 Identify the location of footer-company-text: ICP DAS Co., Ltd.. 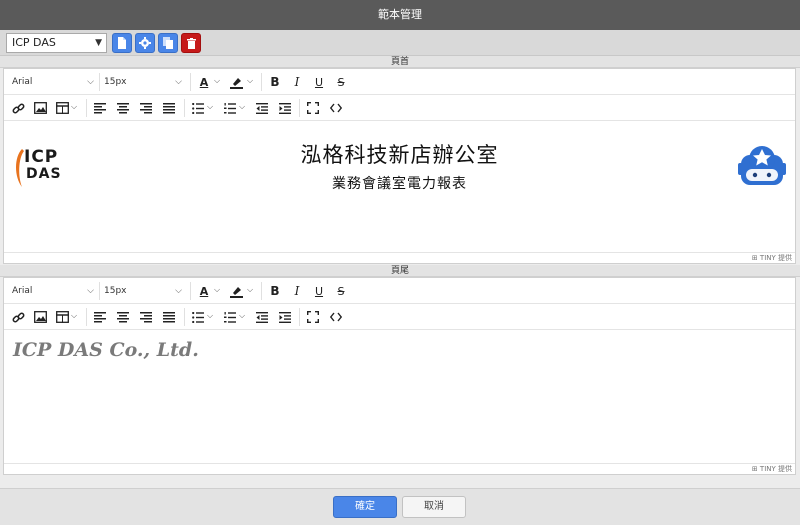
(106, 350).